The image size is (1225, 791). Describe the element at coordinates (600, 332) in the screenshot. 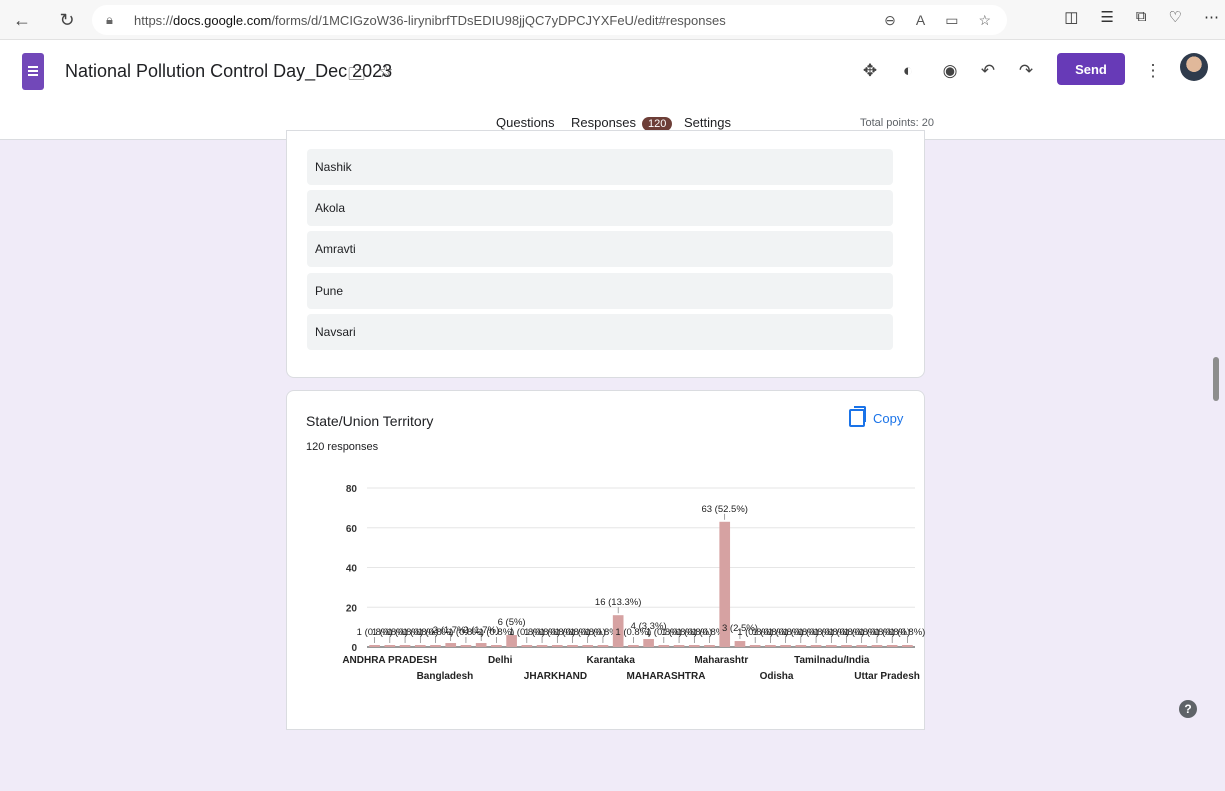

I see `answer-item: Navsari` at that location.